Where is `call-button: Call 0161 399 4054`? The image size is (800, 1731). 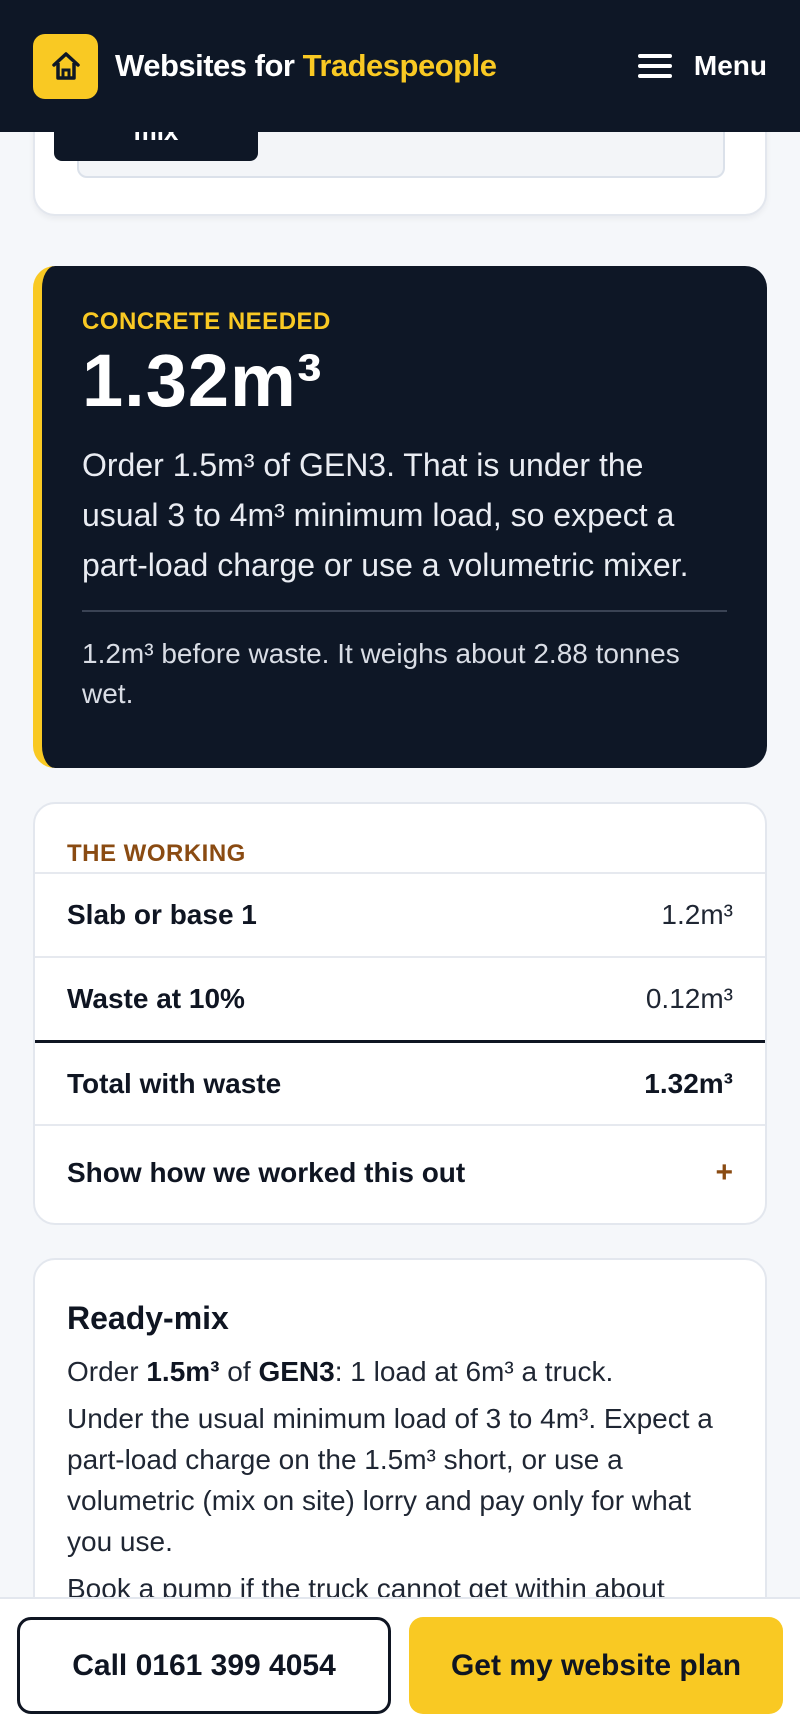 call-button: Call 0161 399 4054 is located at coordinates (204, 1665).